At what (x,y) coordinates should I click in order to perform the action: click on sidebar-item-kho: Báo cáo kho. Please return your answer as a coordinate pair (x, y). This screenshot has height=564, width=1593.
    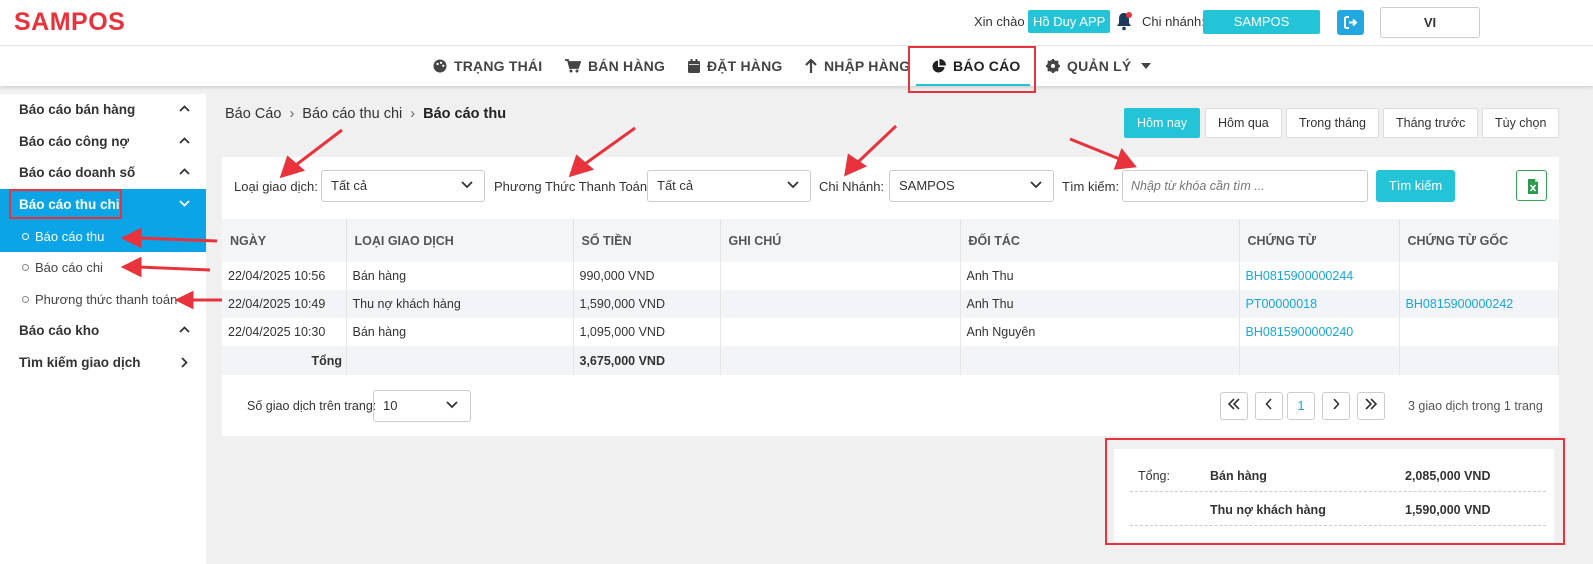
    Looking at the image, I should click on (103, 331).